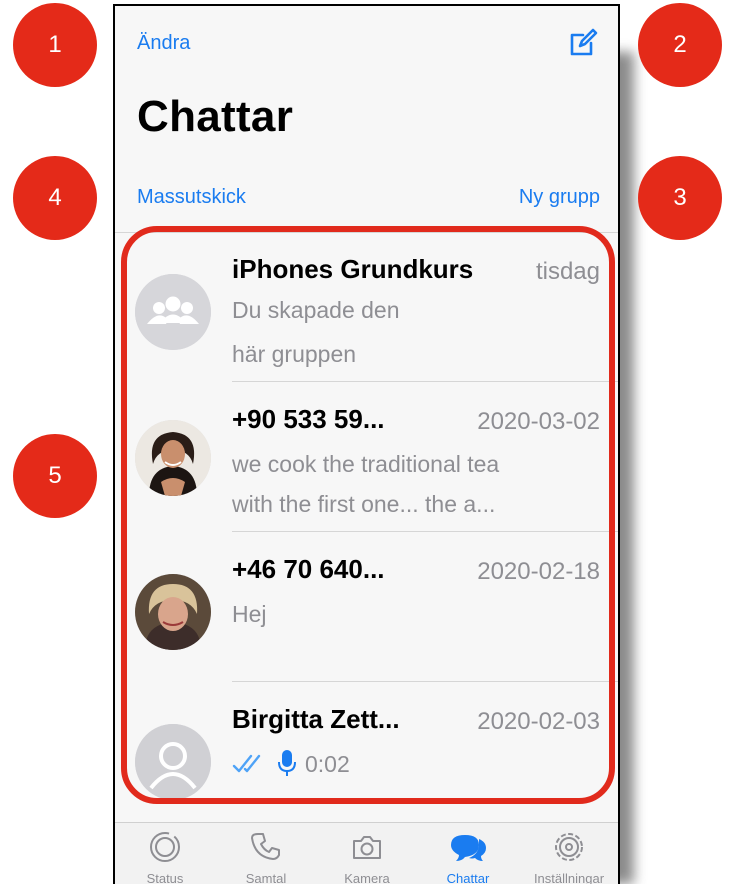  I want to click on tab-status: Status, so click(165, 853).